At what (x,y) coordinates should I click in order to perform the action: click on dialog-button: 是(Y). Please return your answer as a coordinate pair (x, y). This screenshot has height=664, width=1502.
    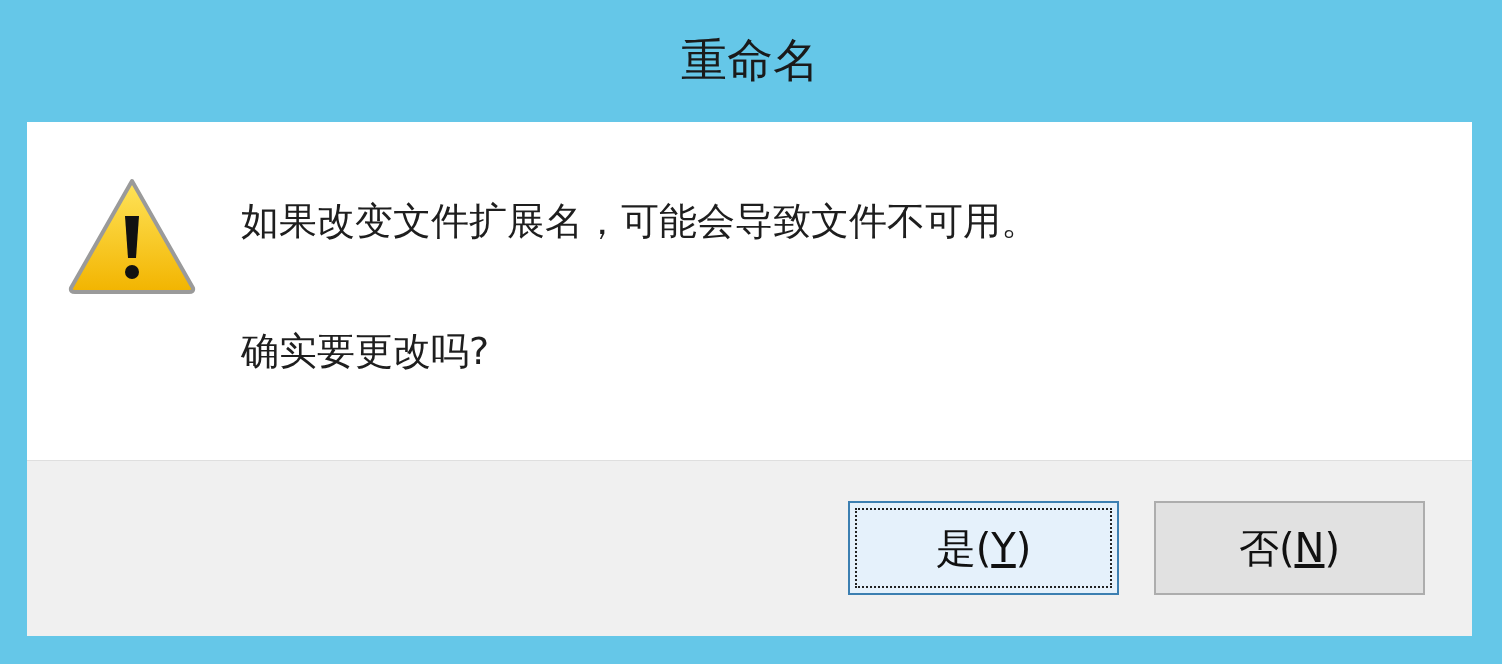
    Looking at the image, I should click on (983, 548).